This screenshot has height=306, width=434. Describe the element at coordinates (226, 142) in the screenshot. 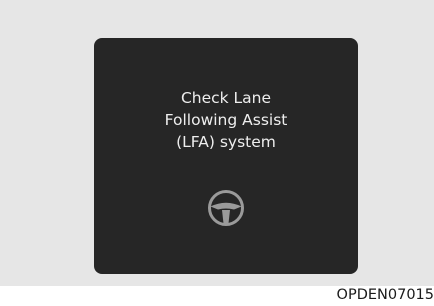

I see `warning-line-3: (LFA) system` at that location.